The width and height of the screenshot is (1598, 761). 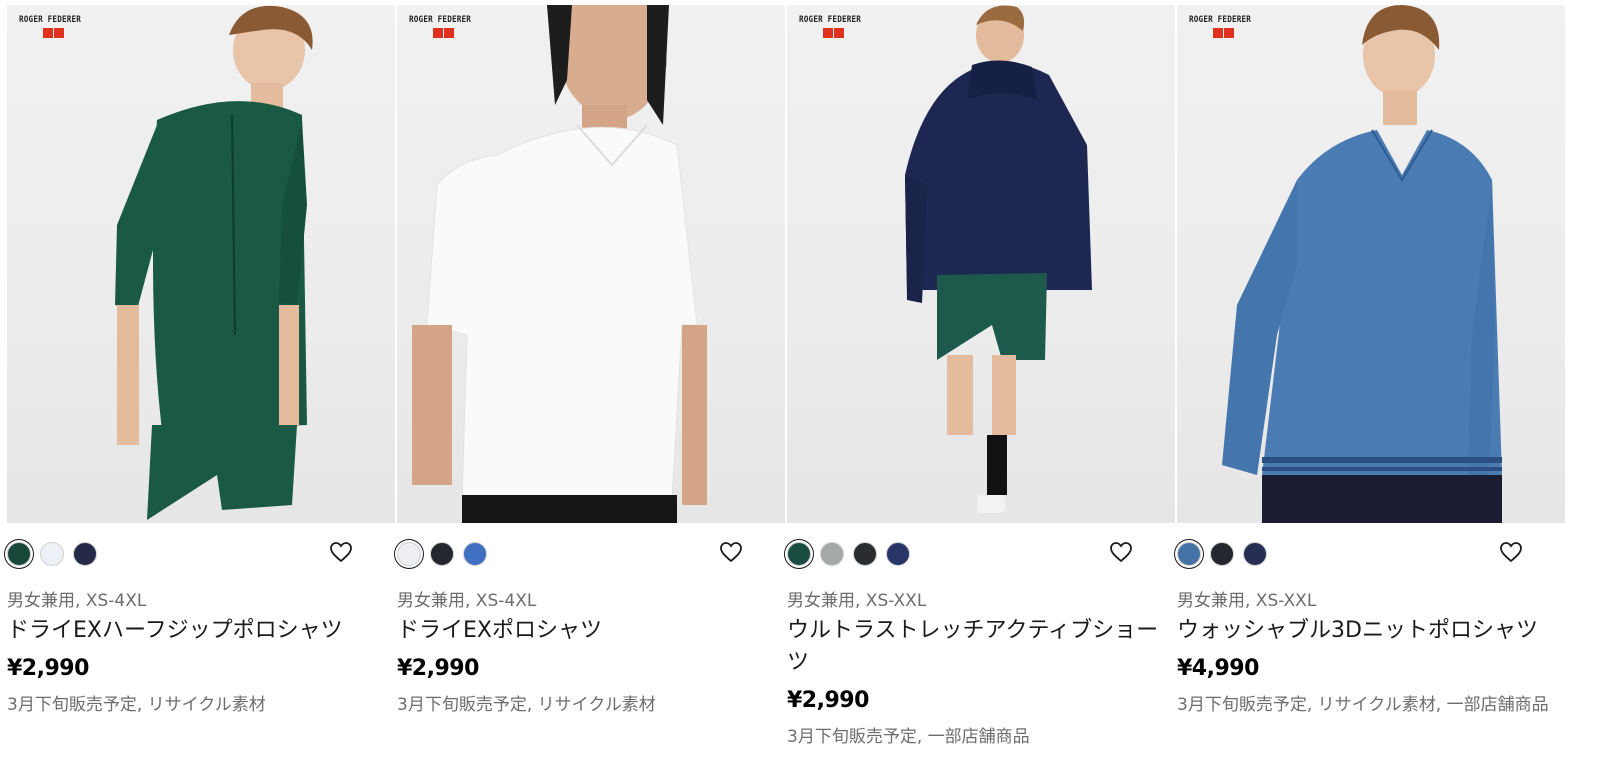 I want to click on product-name: ウォッシャブル3Dニットポロシャツ, so click(x=1367, y=631).